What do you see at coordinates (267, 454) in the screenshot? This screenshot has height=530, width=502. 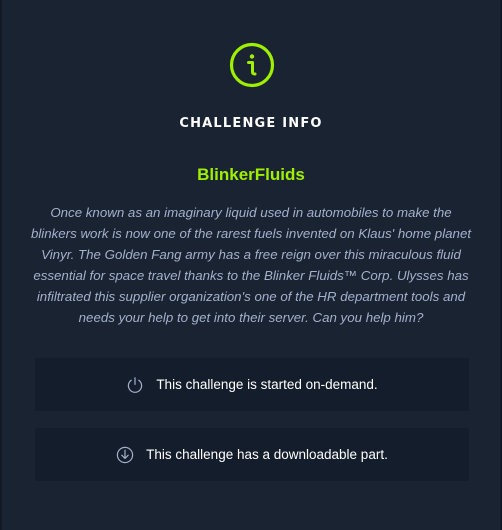 I see `downloadable-label: This challenge has a downloadable part.` at bounding box center [267, 454].